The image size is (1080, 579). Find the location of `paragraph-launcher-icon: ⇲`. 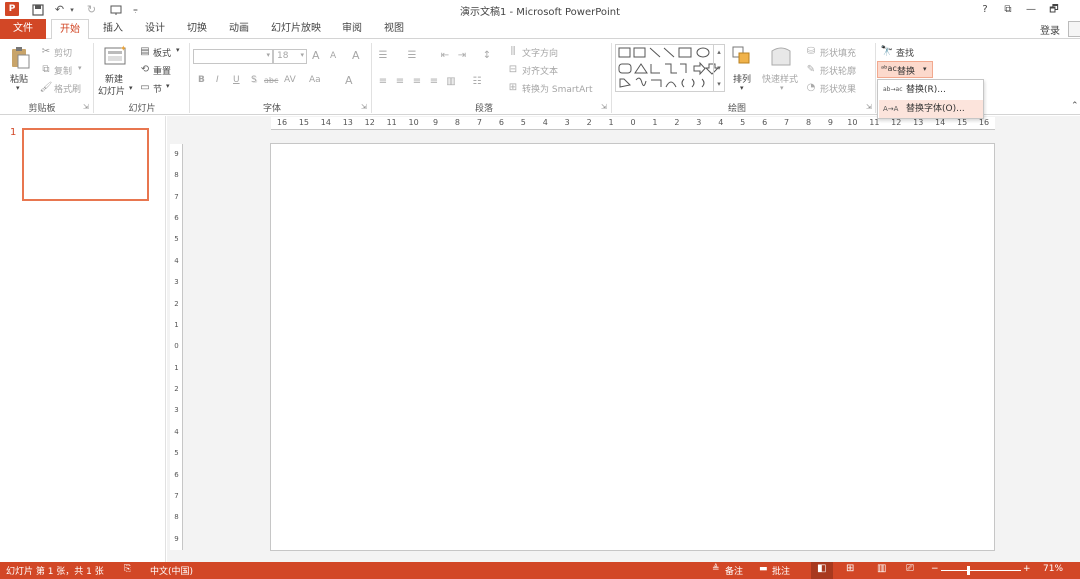

paragraph-launcher-icon: ⇲ is located at coordinates (604, 107).